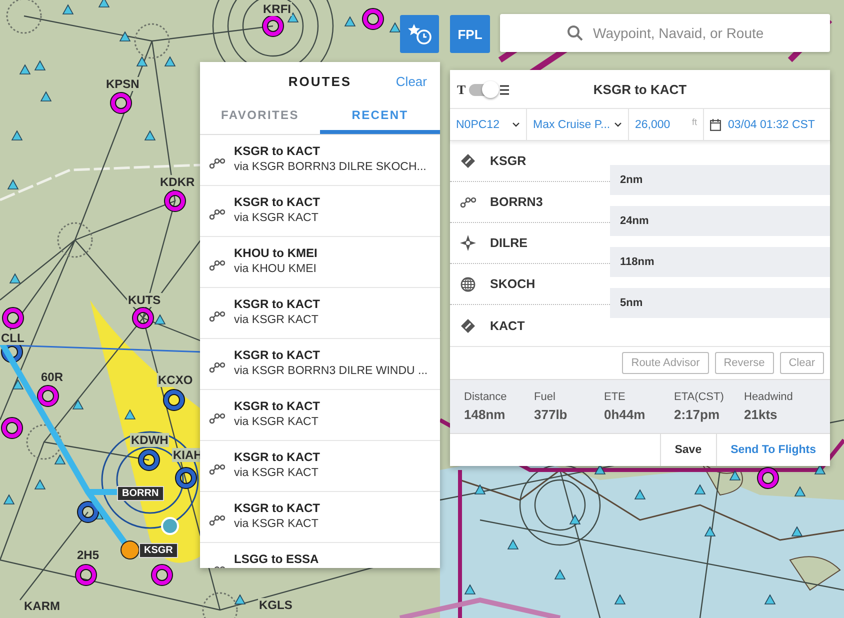  I want to click on airport-label: KPSN, so click(122, 84).